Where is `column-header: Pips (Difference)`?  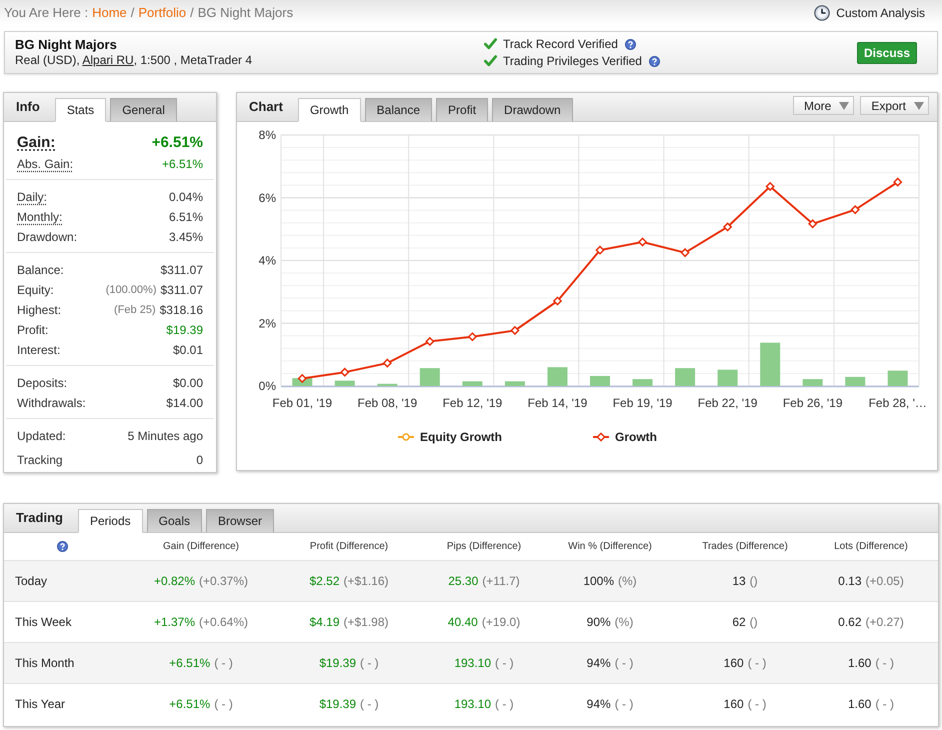 column-header: Pips (Difference) is located at coordinates (484, 547).